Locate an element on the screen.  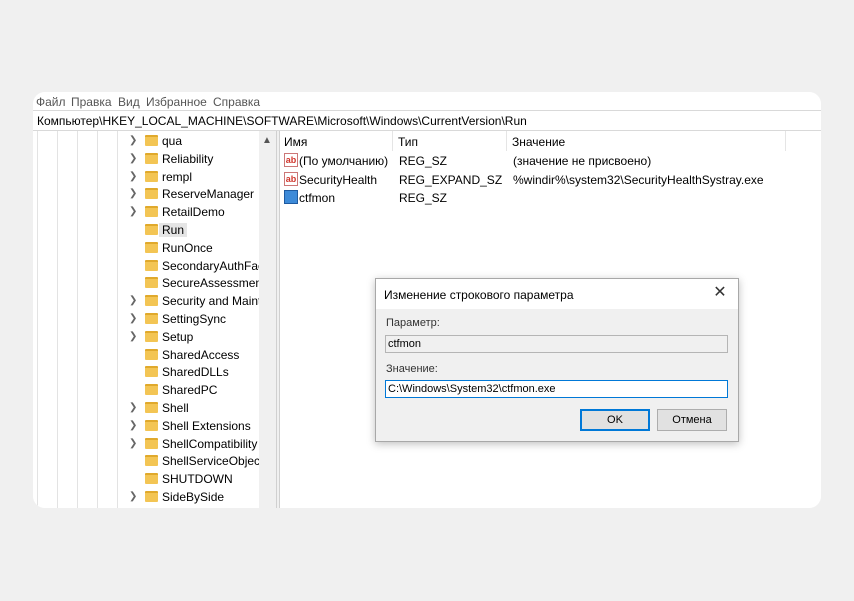
value-input: C:\Windows\System32\ctfmon.exe is located at coordinates (556, 389).